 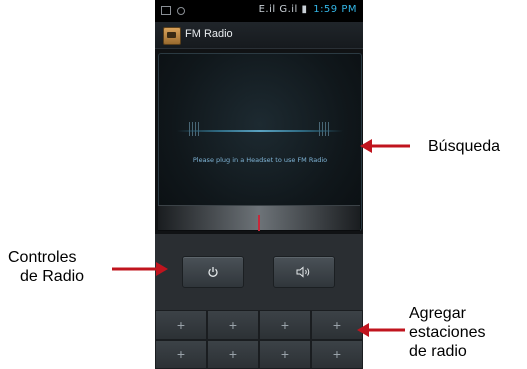 I want to click on search-annotation: Búsqueda, so click(x=464, y=146).